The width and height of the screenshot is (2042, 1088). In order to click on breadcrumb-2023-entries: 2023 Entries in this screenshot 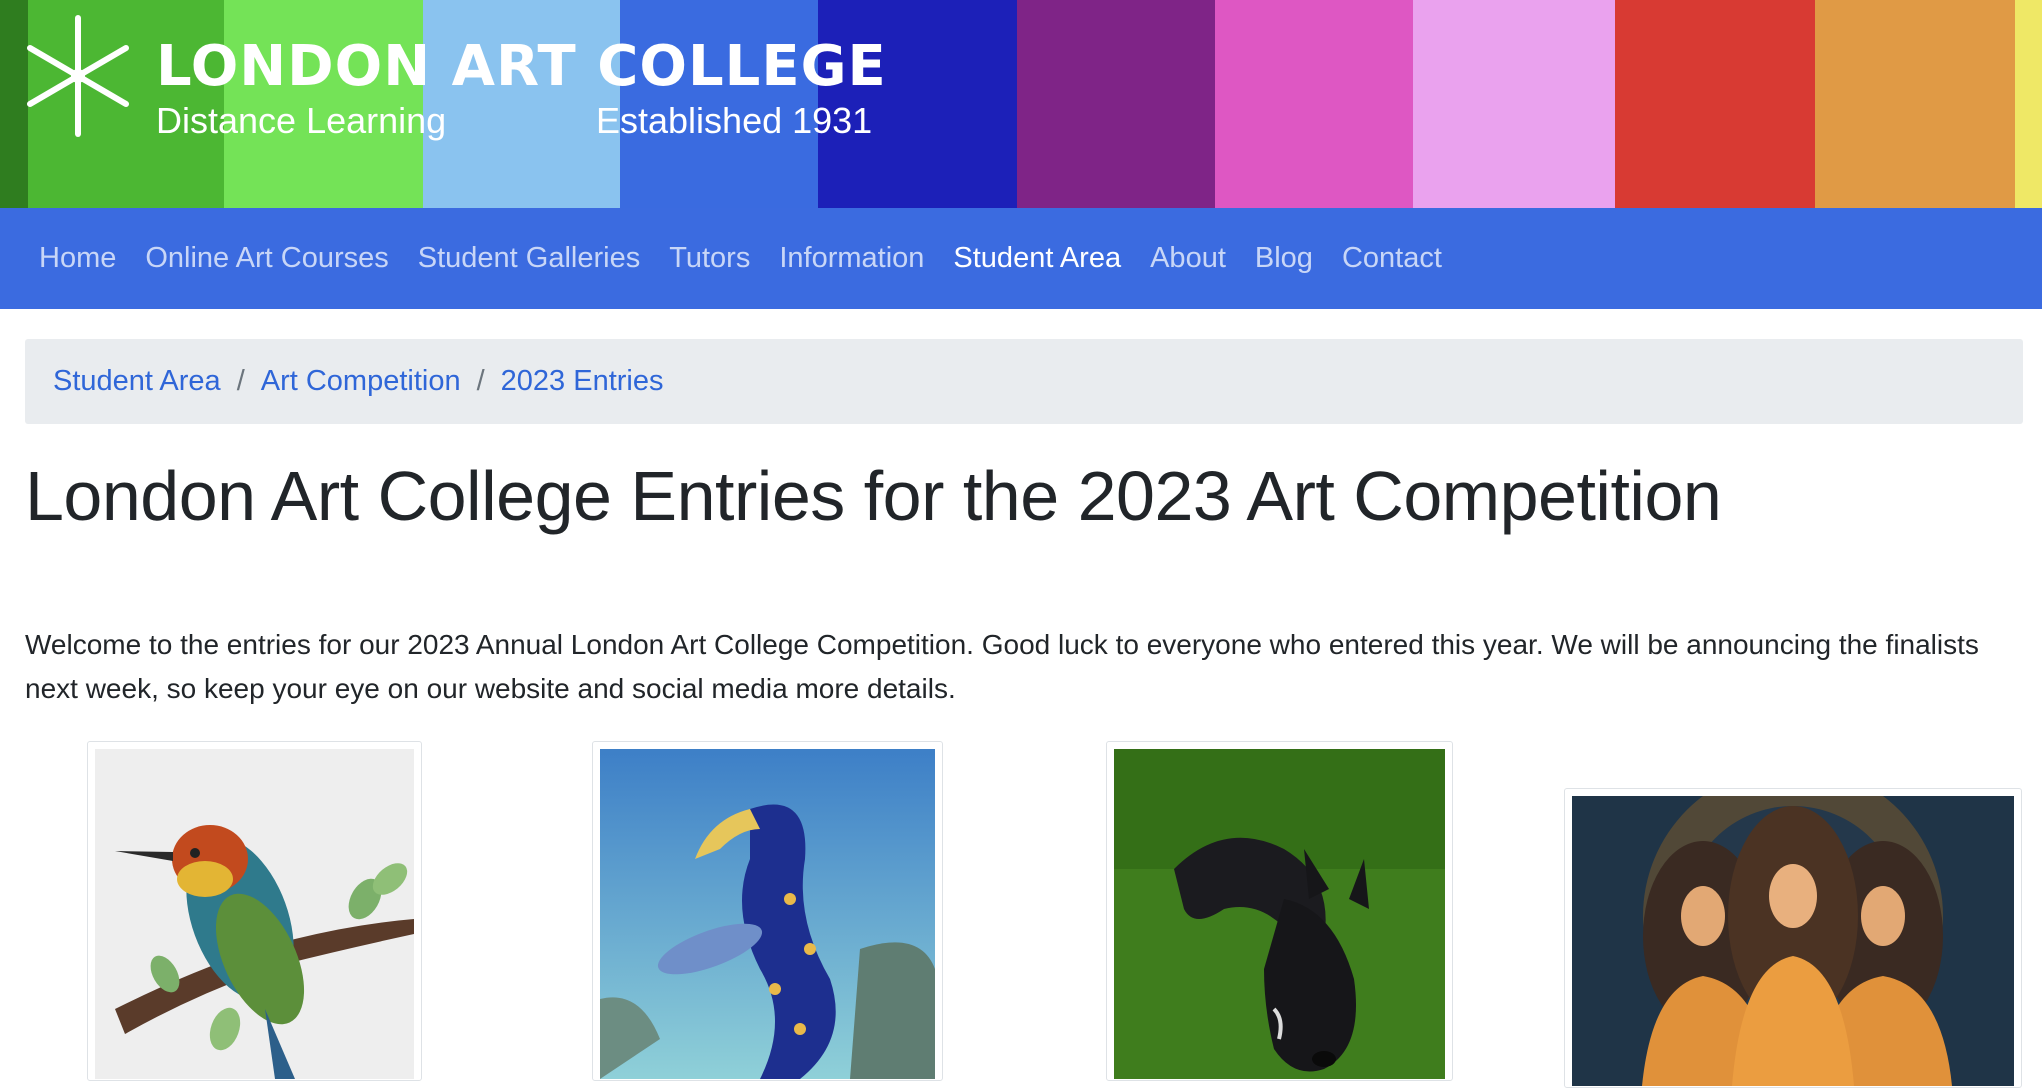, I will do `click(582, 381)`.